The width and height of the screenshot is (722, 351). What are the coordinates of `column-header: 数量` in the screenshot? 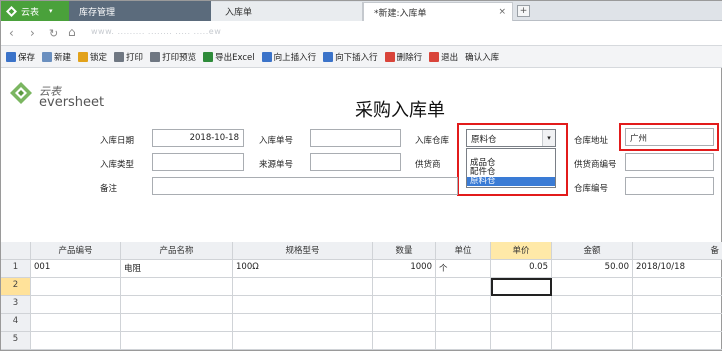 It's located at (404, 251).